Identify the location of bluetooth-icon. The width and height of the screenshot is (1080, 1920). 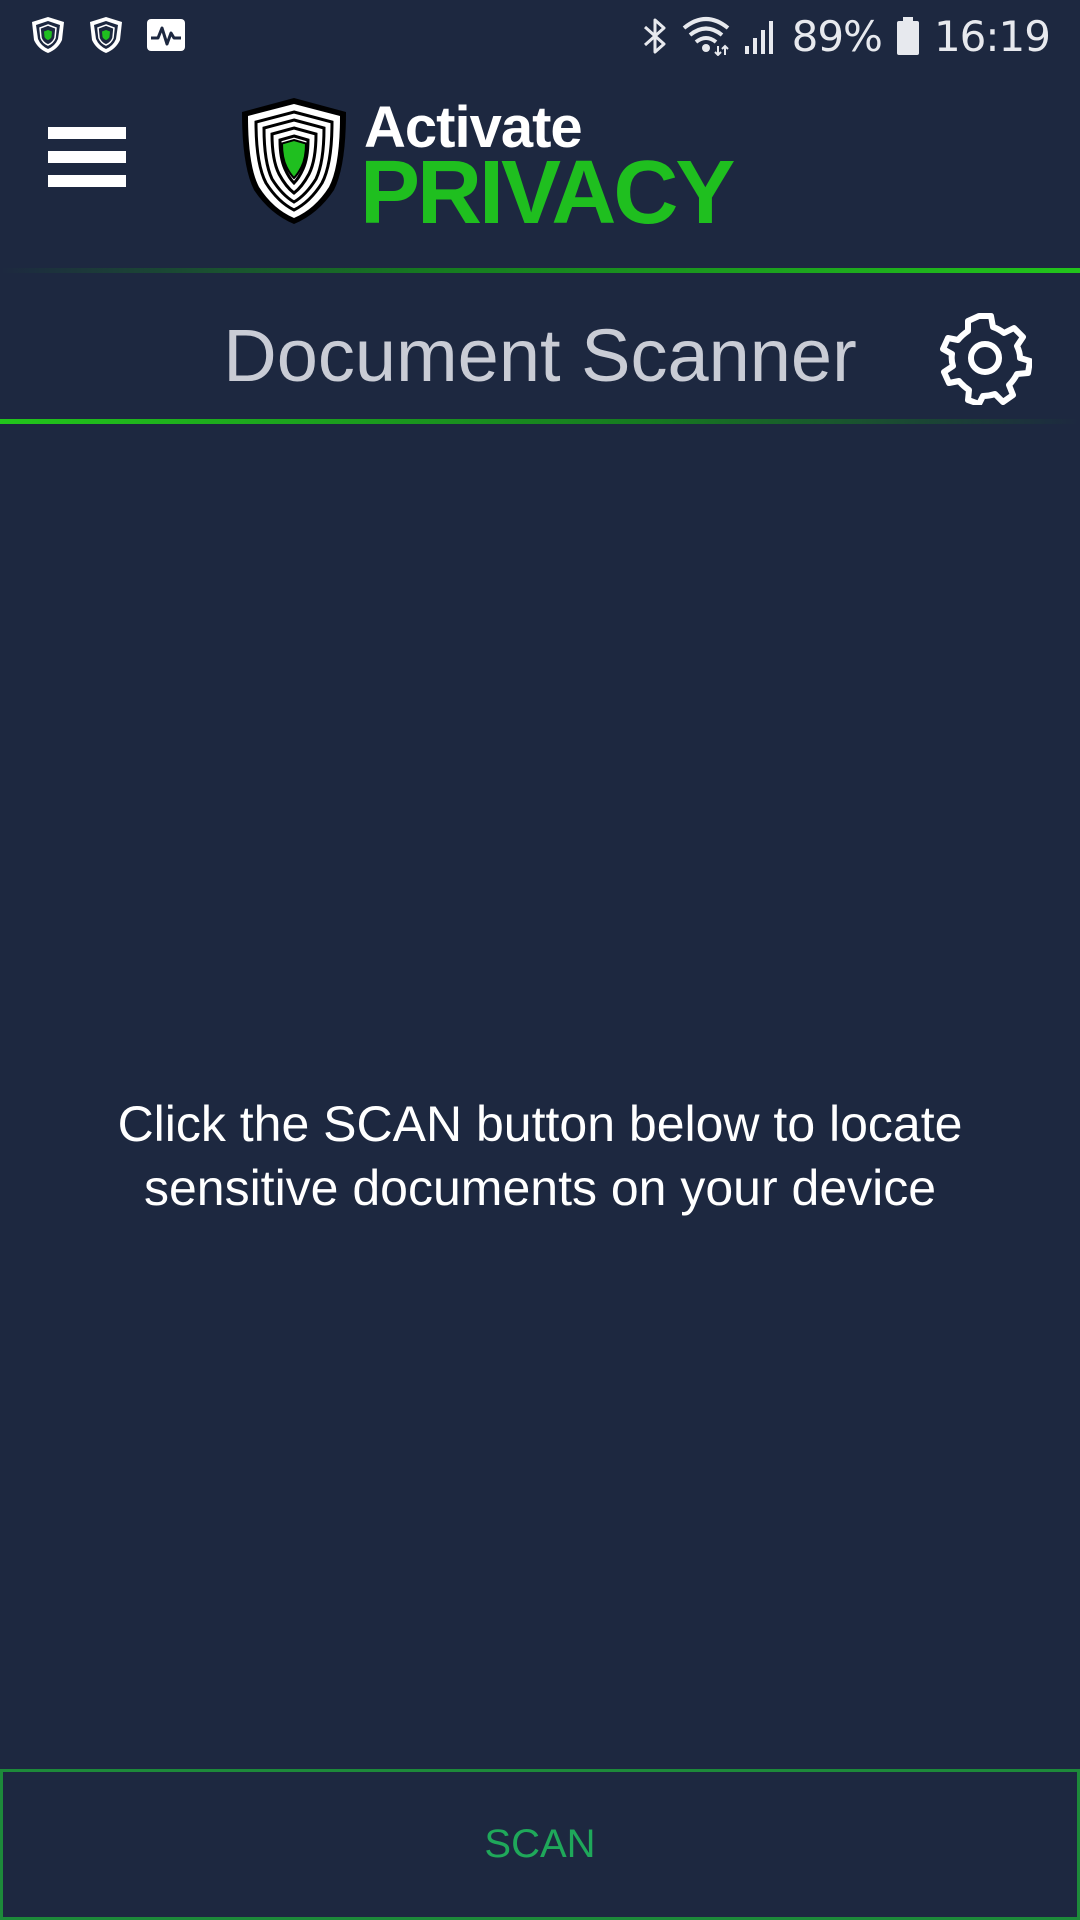
(654, 36).